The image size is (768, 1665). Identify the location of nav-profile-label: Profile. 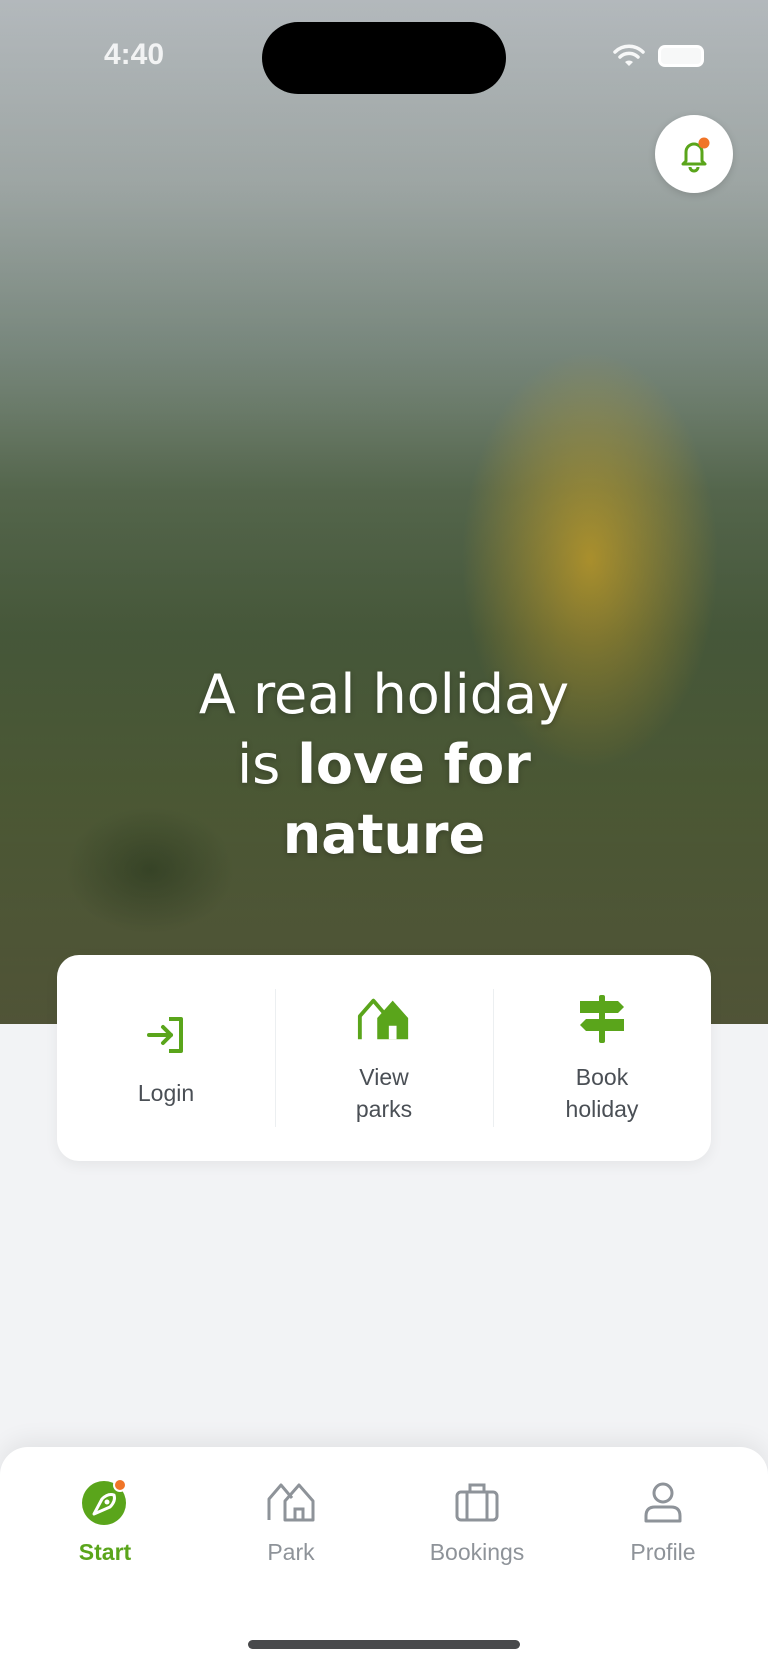
(663, 1552).